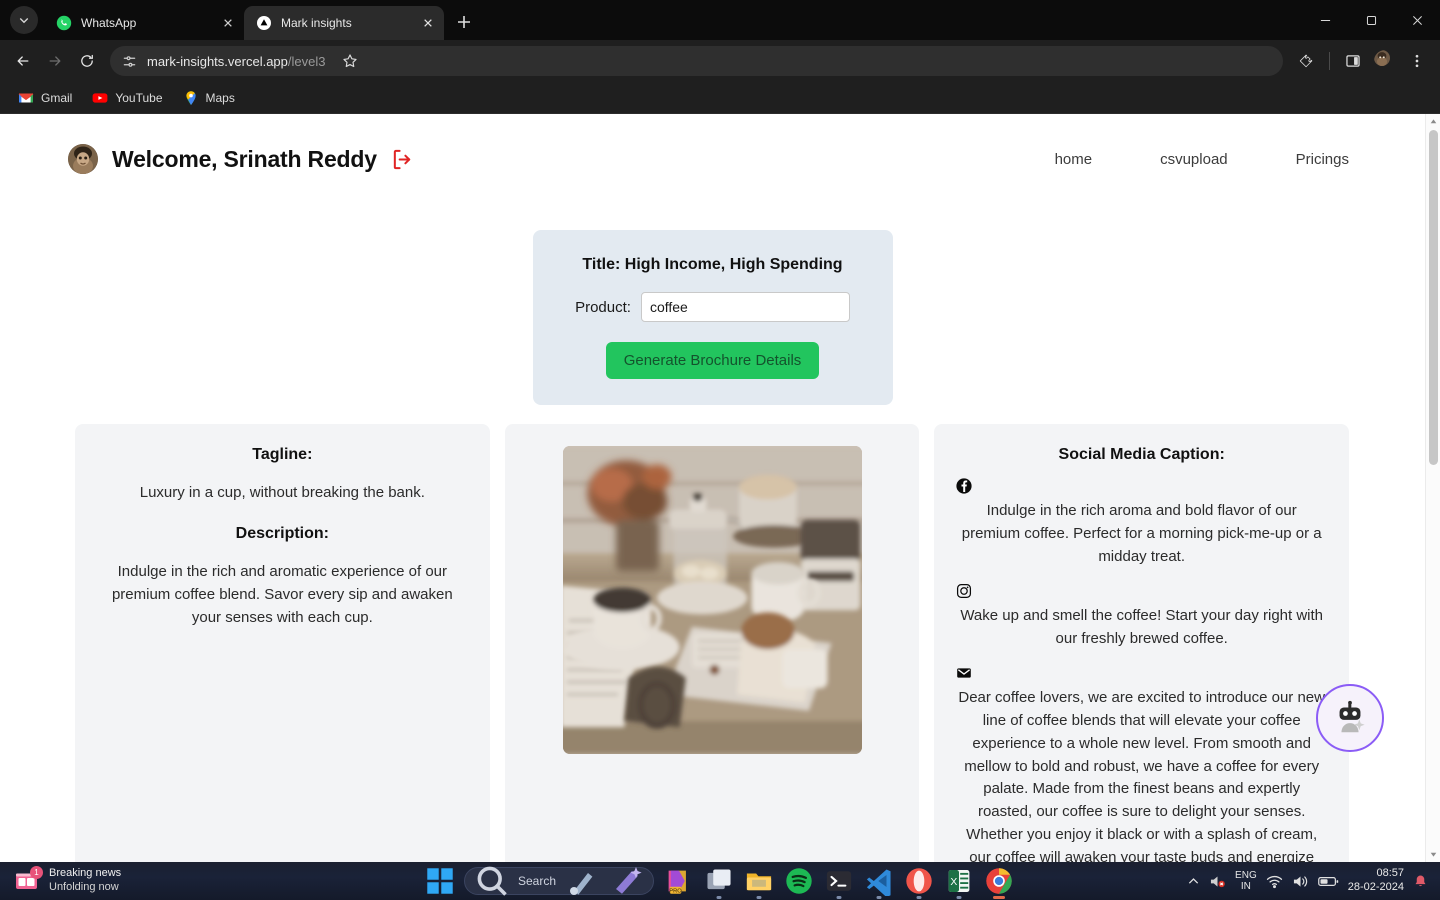 The image size is (1440, 900). I want to click on sparkle-pen-icon, so click(628, 880).